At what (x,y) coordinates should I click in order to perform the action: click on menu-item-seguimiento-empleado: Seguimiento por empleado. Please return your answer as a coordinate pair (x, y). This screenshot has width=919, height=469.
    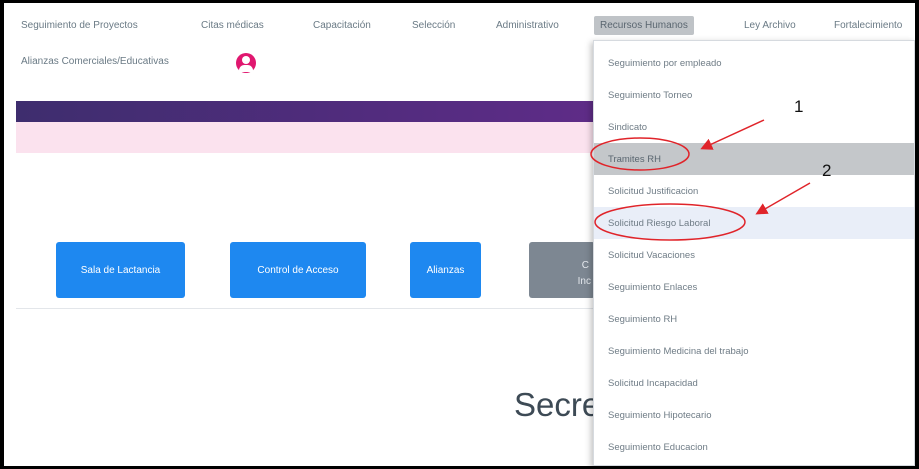
    Looking at the image, I should click on (754, 63).